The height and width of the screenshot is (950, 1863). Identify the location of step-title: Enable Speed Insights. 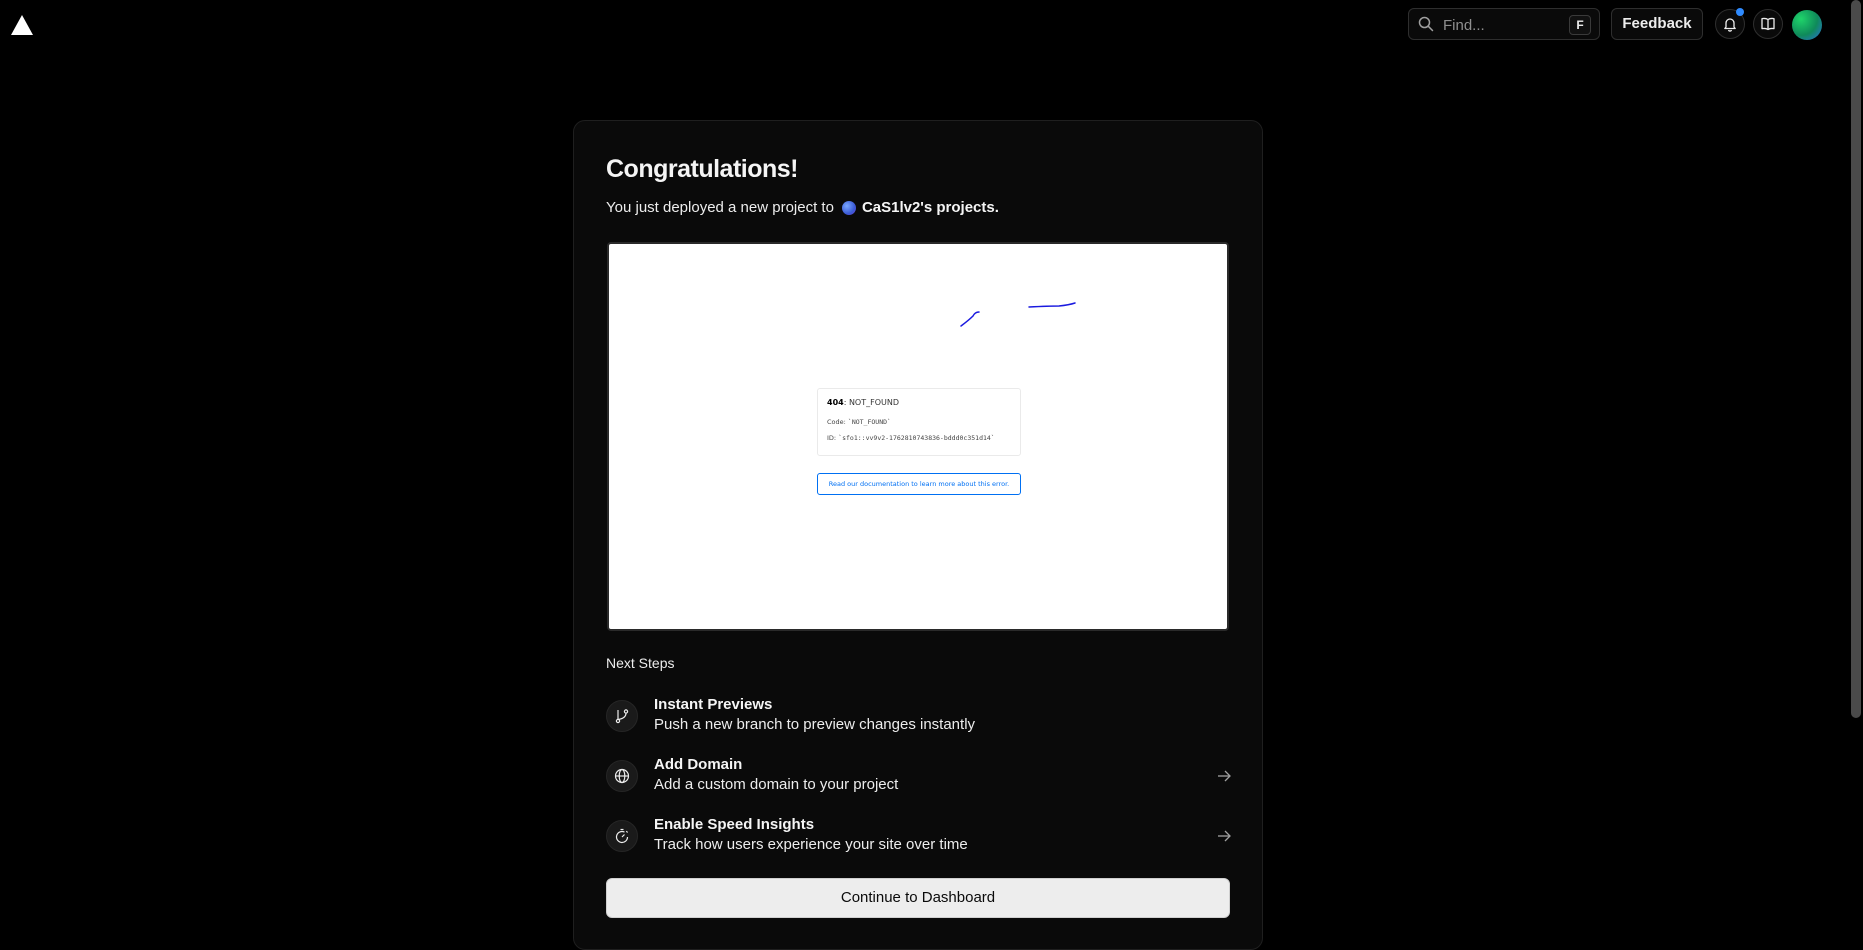
(734, 824).